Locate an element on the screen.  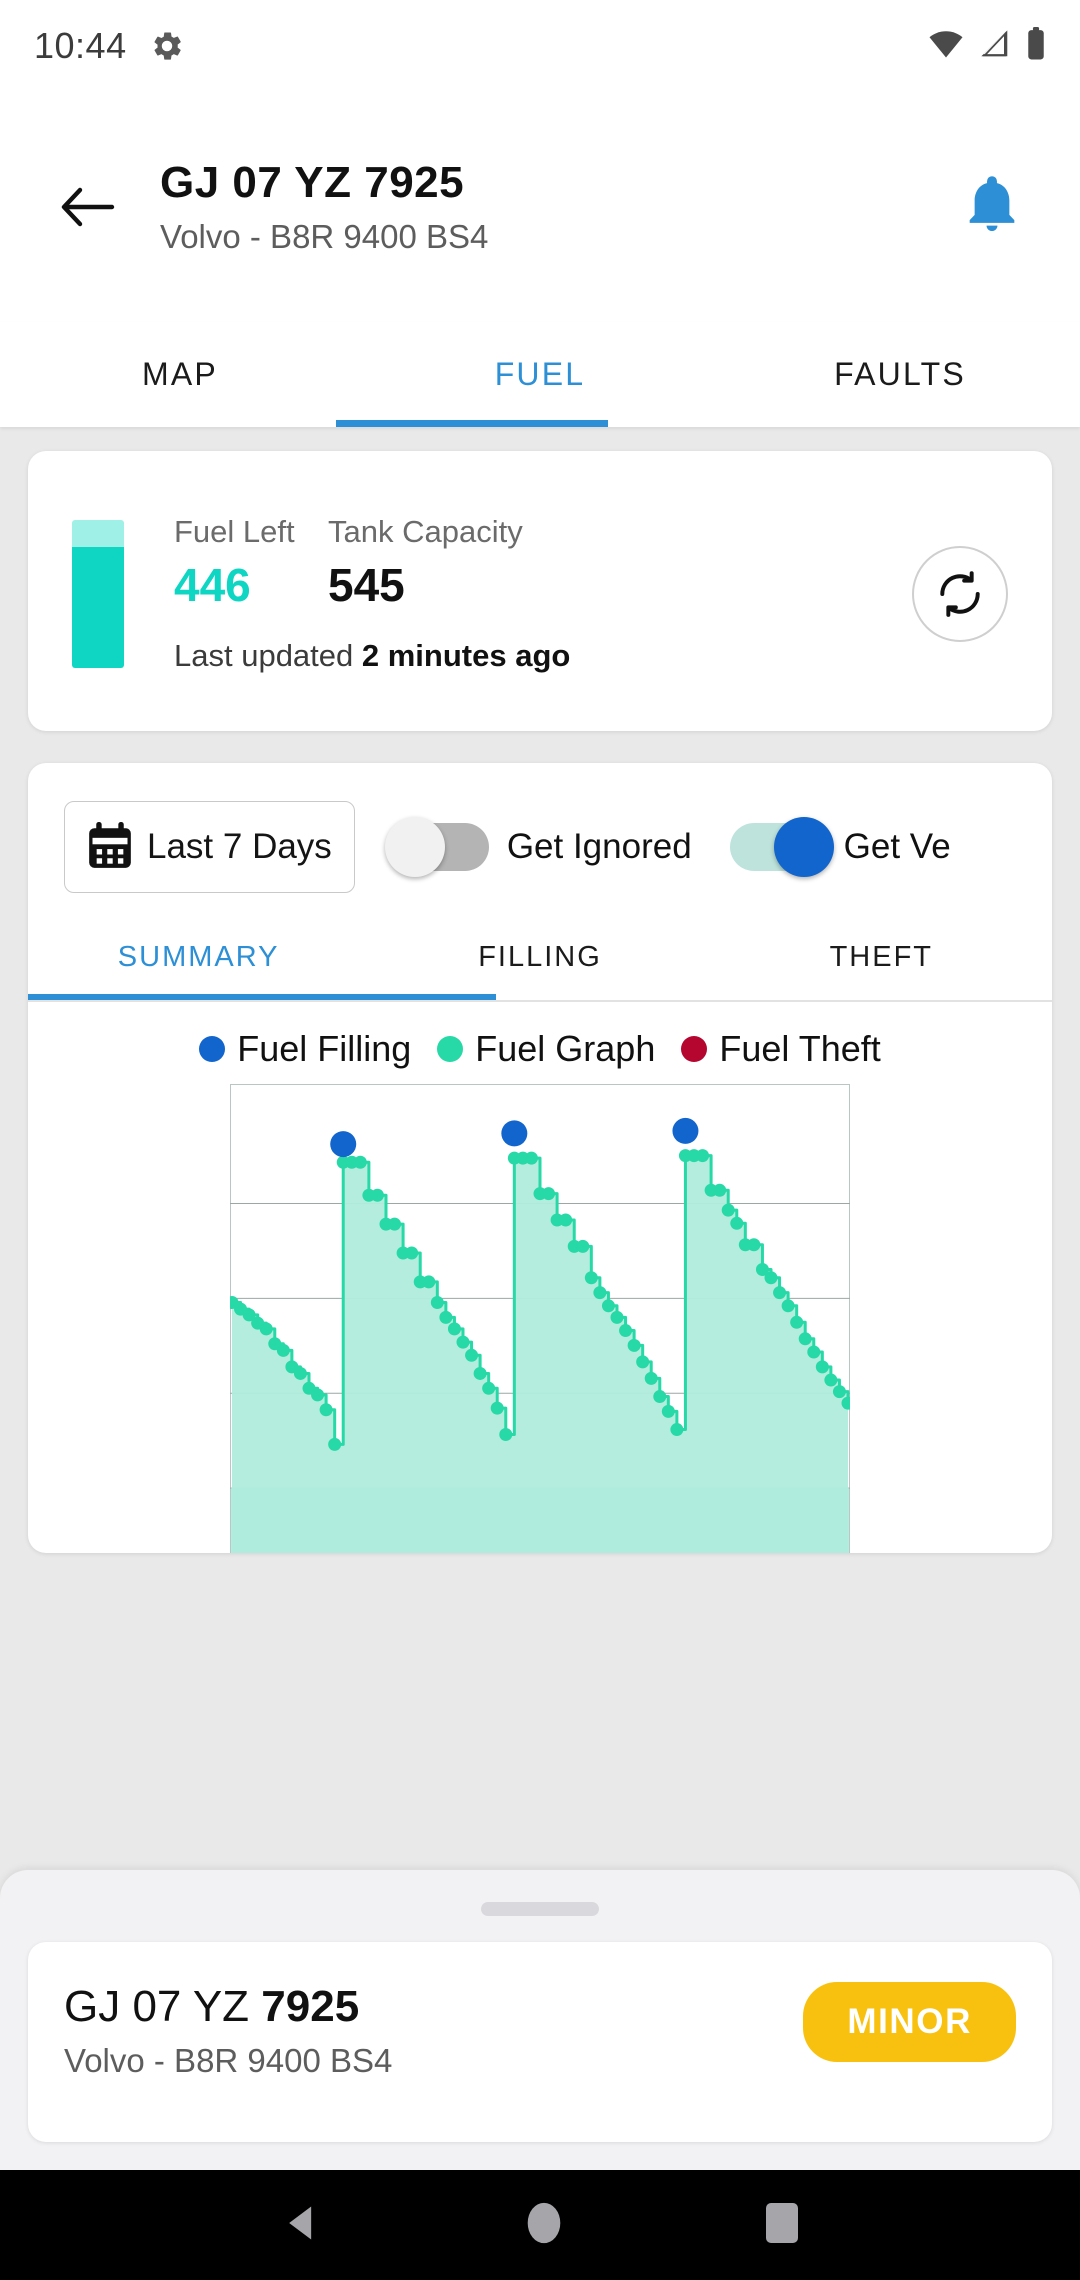
date-range-button: Last 7 Days is located at coordinates (209, 847).